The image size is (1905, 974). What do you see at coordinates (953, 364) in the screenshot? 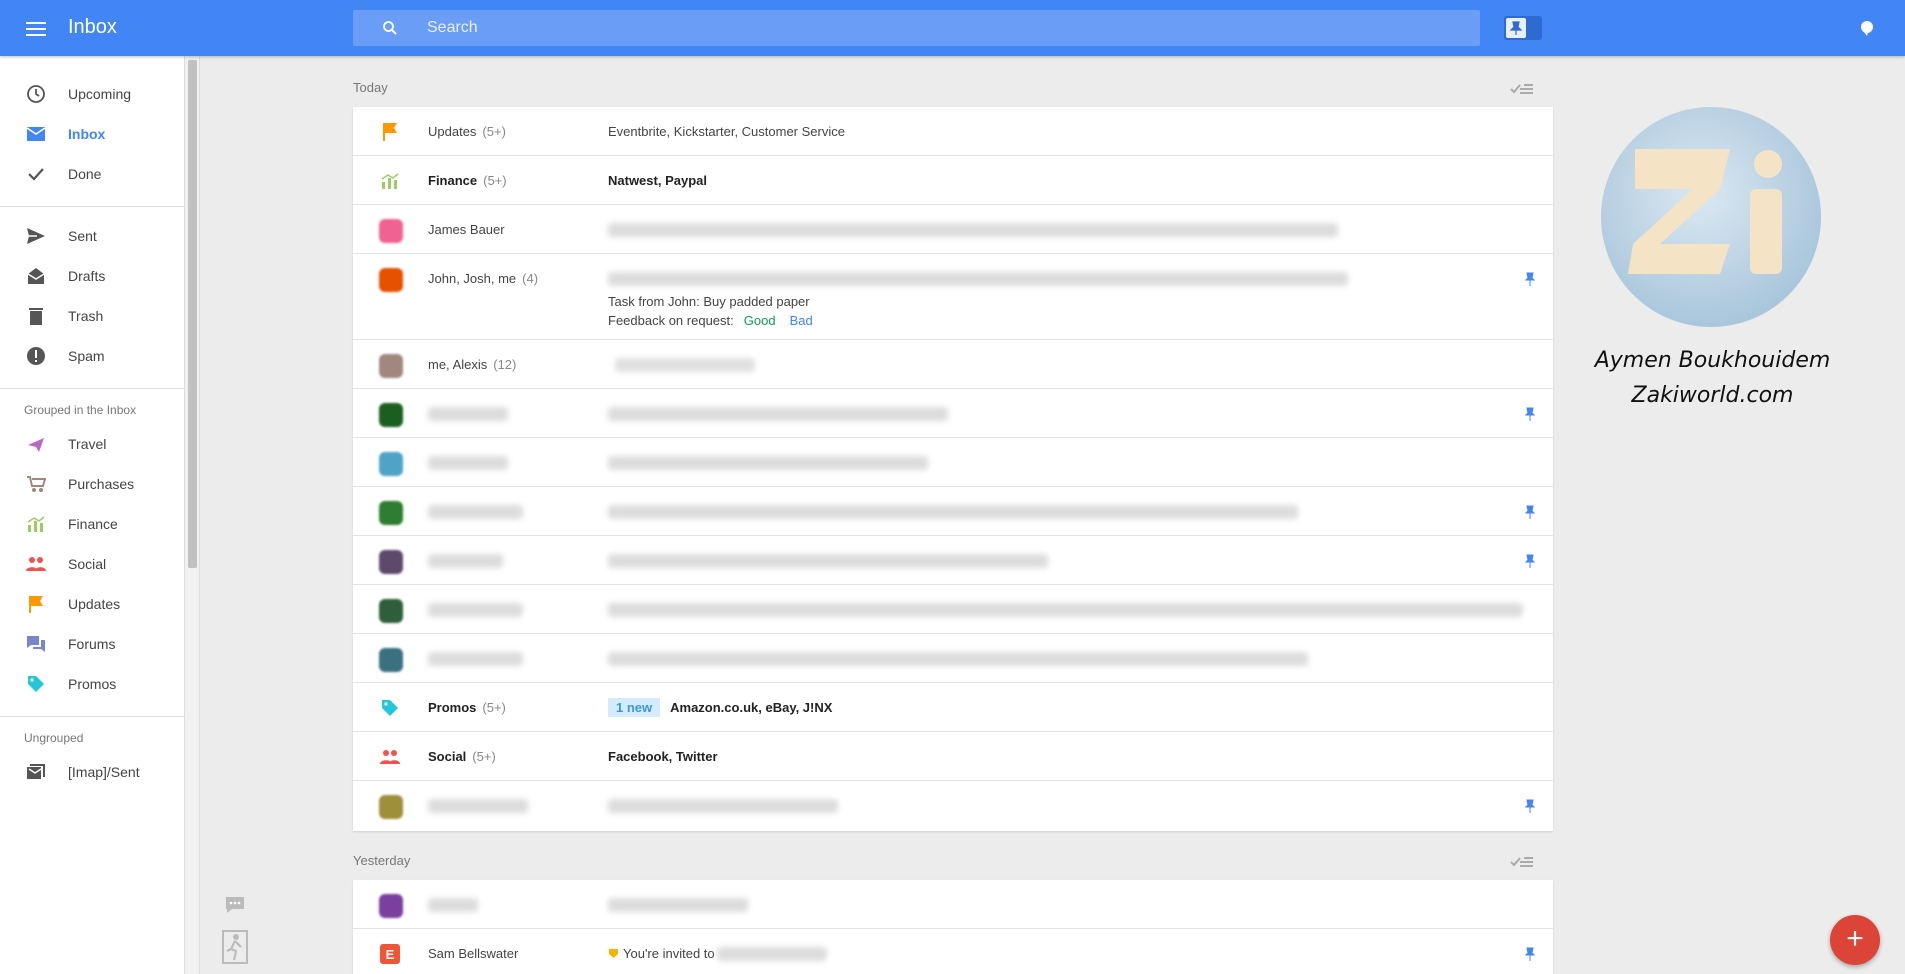
I see `list-item-alexis: me, Alexis (12)` at bounding box center [953, 364].